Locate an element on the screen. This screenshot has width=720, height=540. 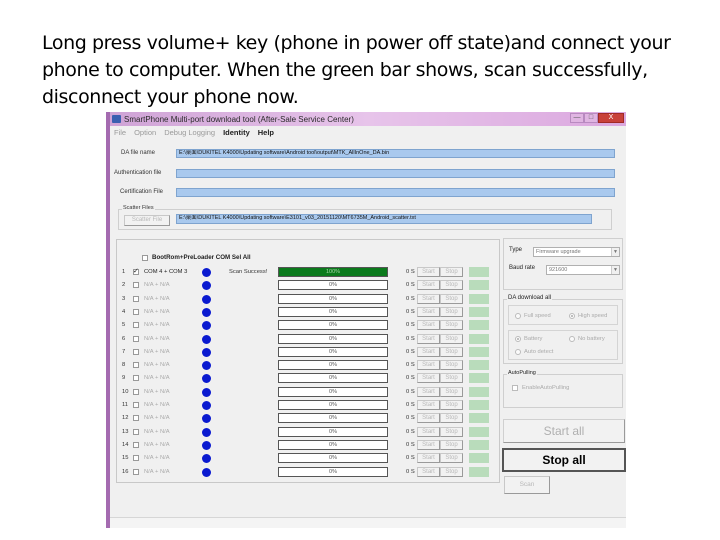
auto-detect-radio: Auto detect is located at coordinates (534, 352).